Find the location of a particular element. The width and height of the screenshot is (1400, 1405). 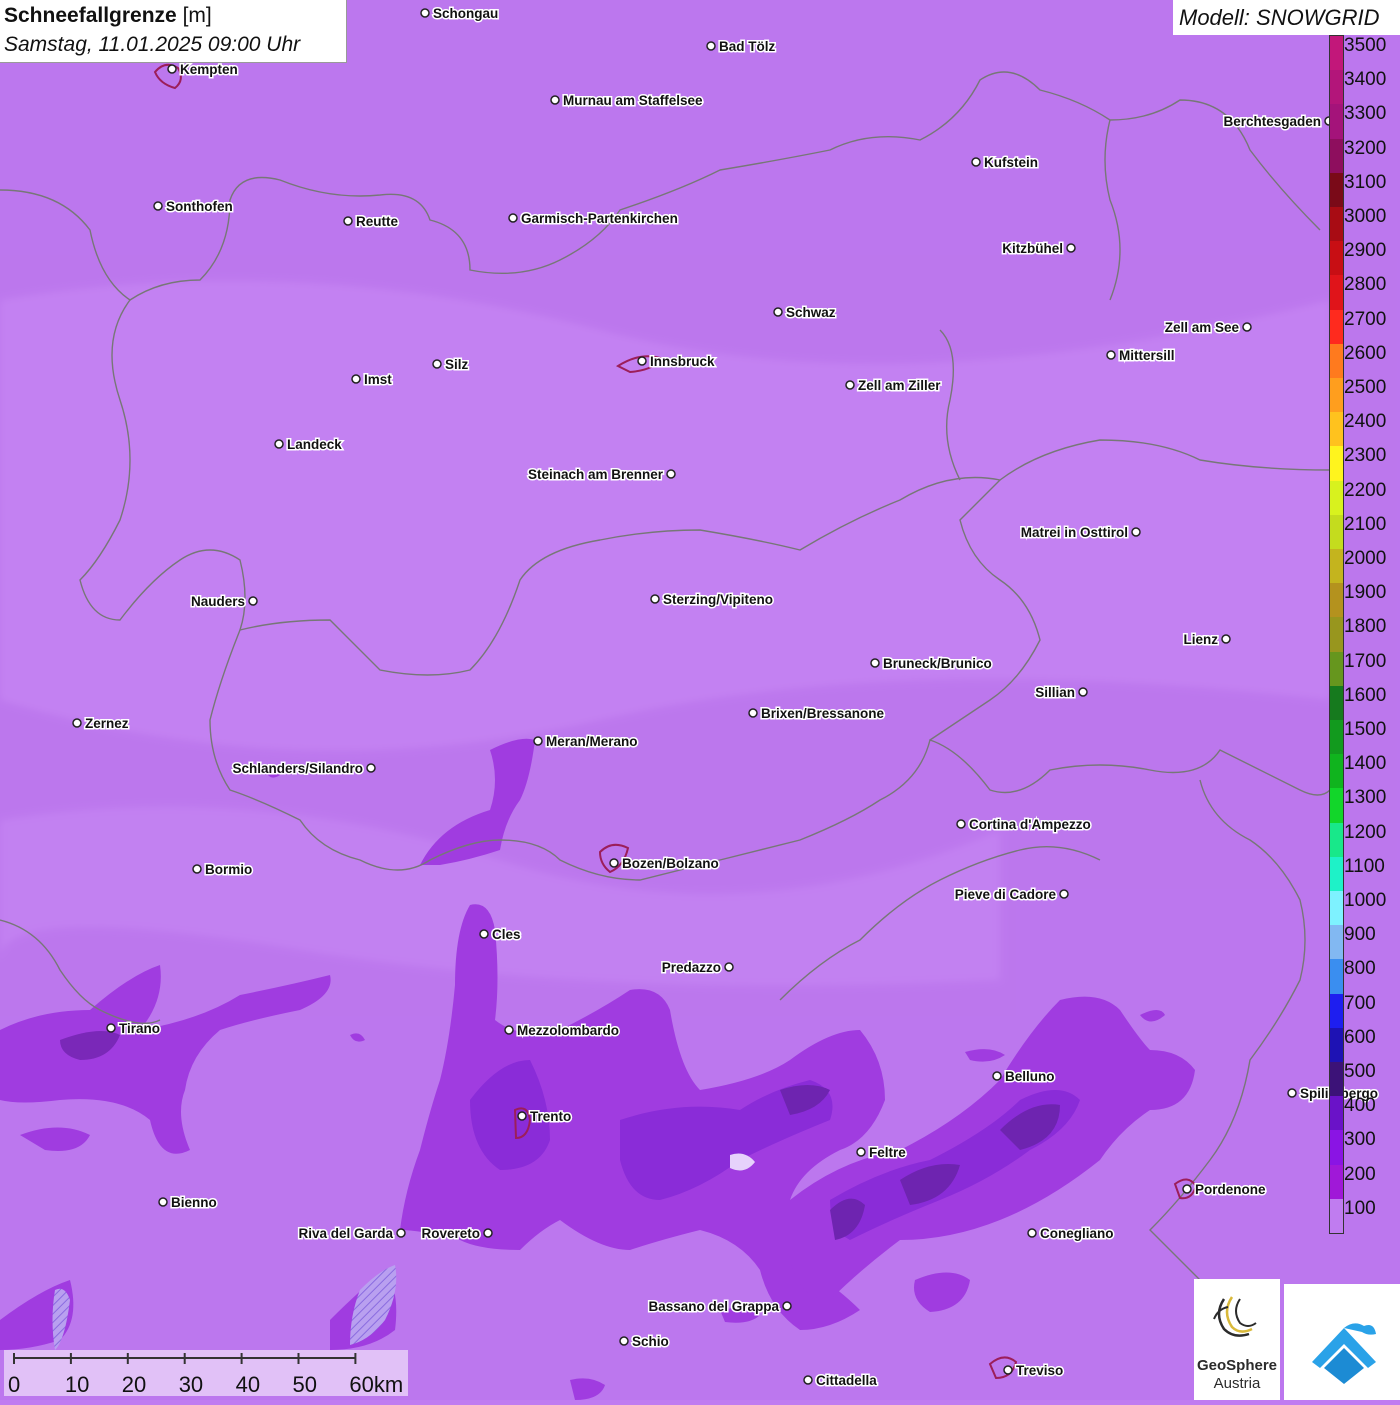

legend-label: 3500 is located at coordinates (1365, 45).